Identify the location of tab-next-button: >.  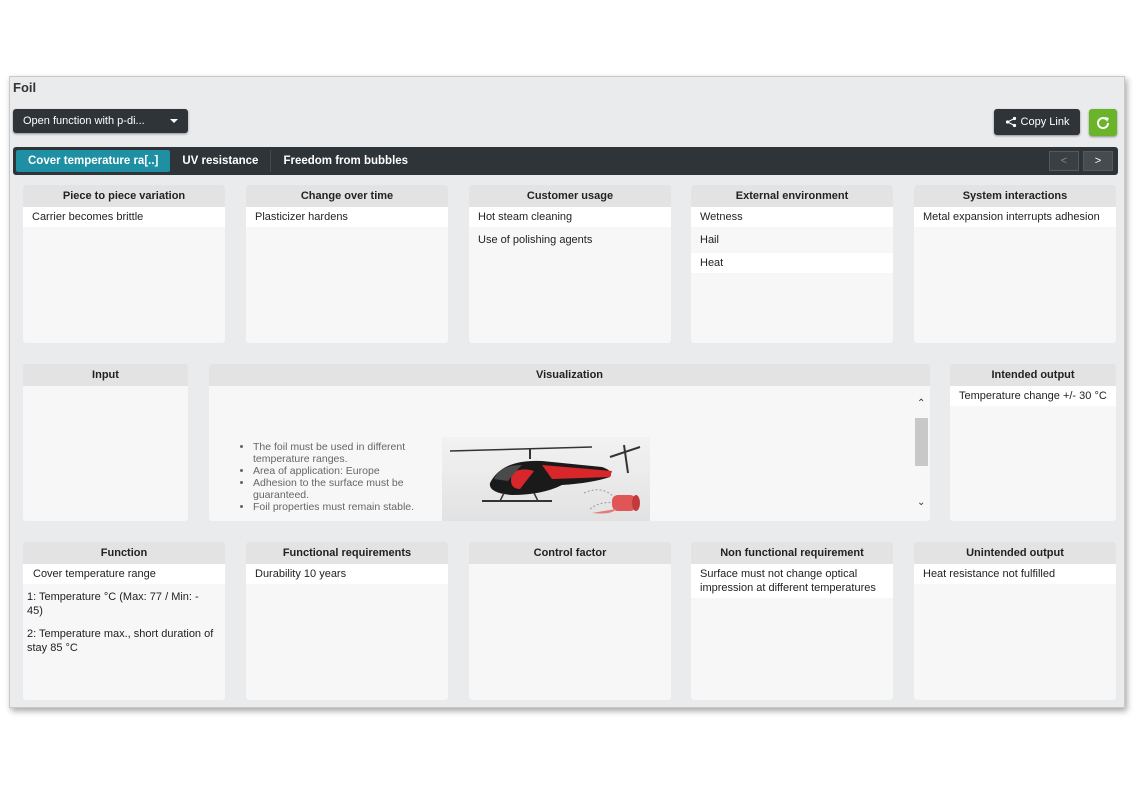
(1098, 161).